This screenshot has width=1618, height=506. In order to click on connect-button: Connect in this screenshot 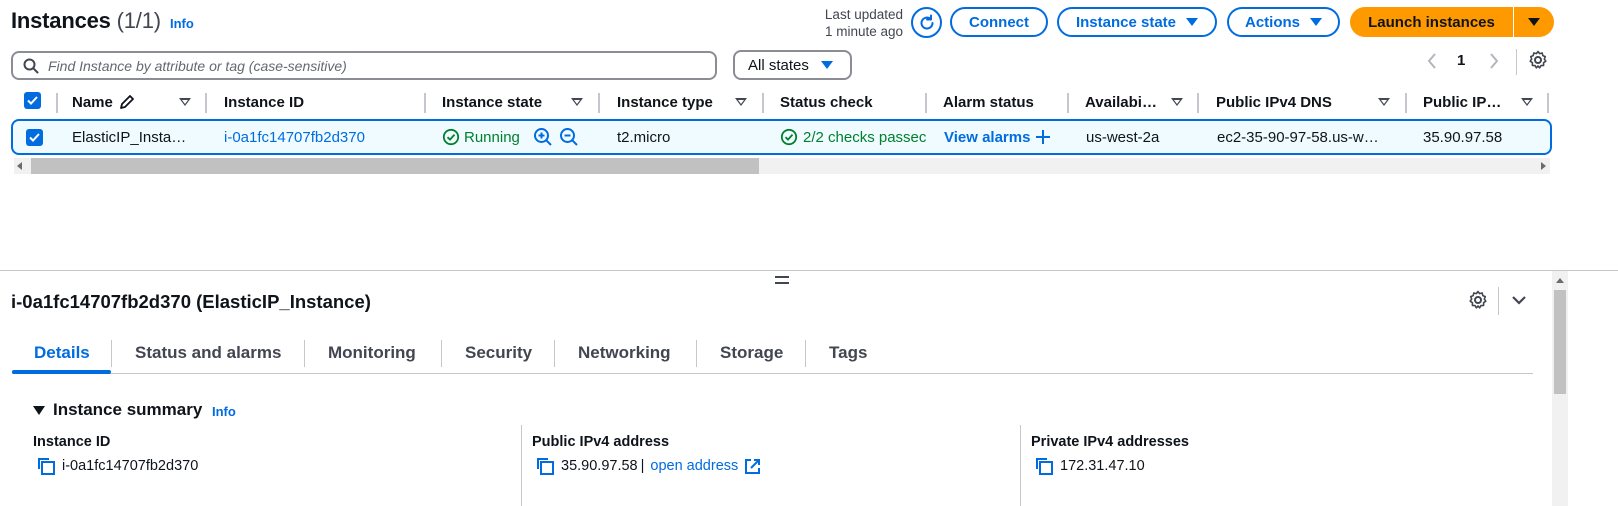, I will do `click(999, 22)`.